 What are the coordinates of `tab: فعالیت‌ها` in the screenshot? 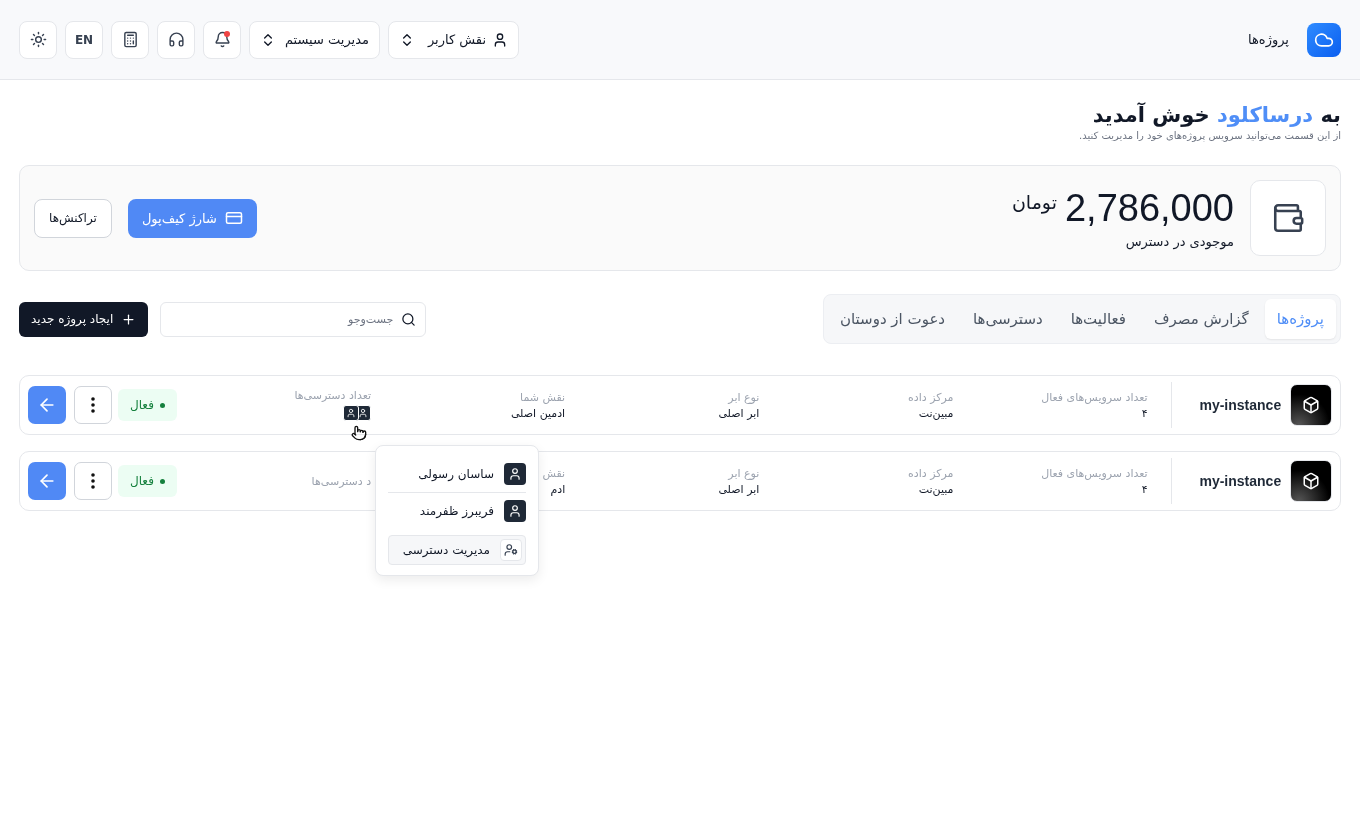 It's located at (1098, 319).